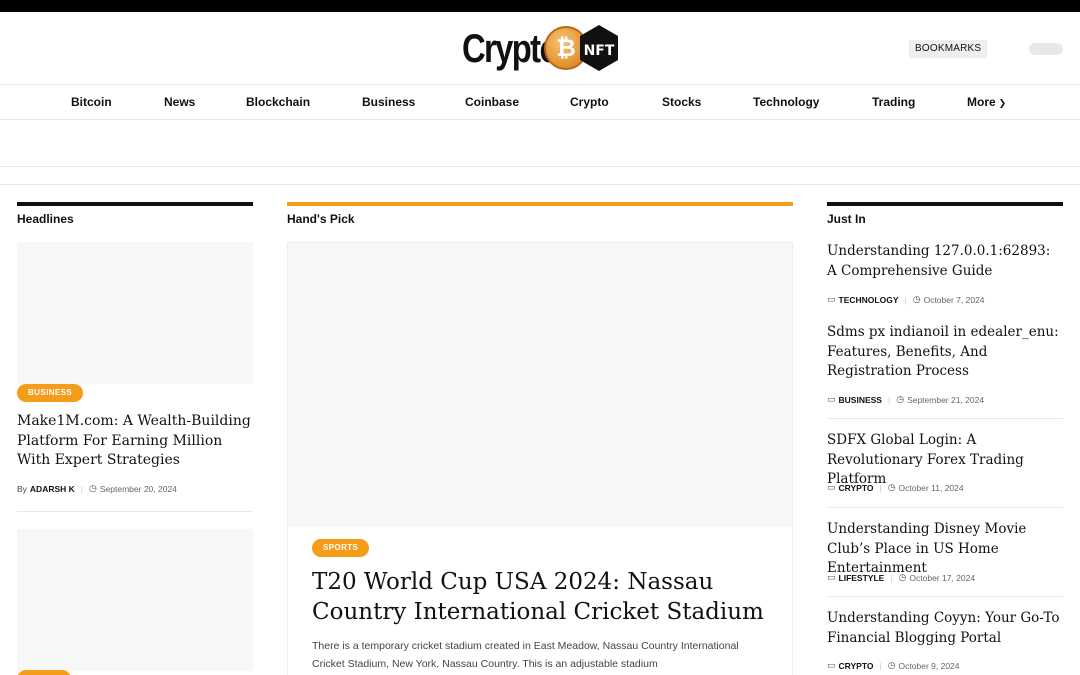 Image resolution: width=1080 pixels, height=675 pixels. What do you see at coordinates (931, 487) in the screenshot?
I see `post-date: October 11, 2024` at bounding box center [931, 487].